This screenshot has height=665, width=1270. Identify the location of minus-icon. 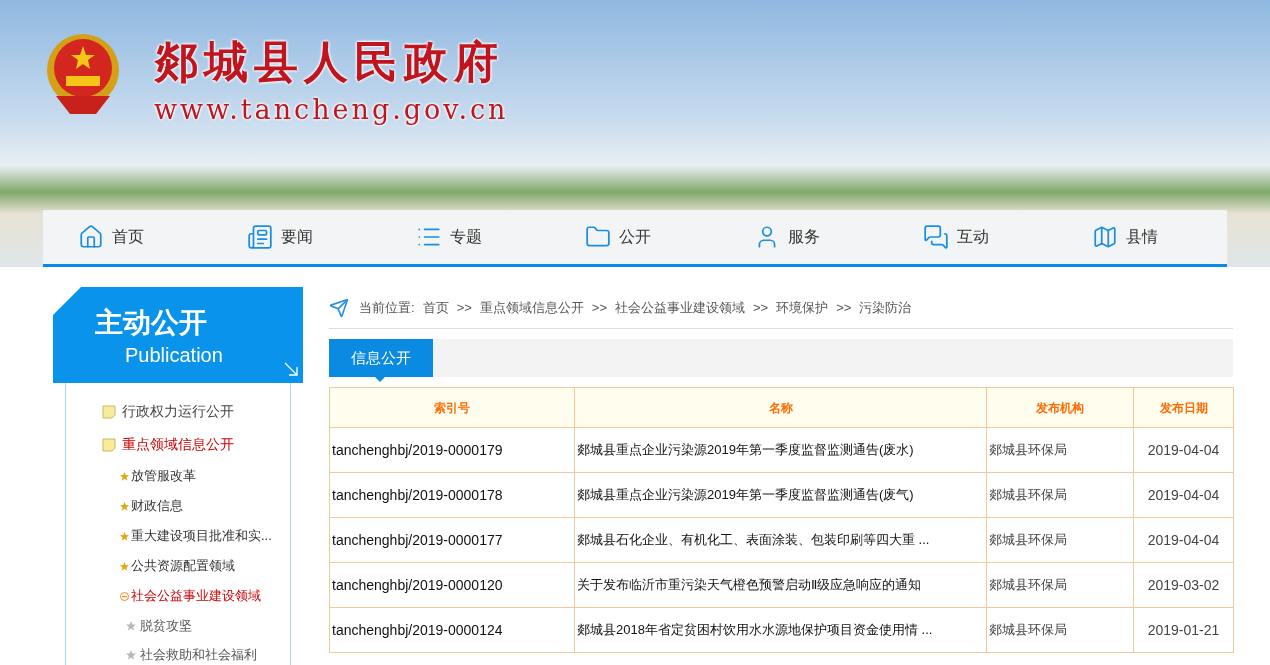
(124, 596).